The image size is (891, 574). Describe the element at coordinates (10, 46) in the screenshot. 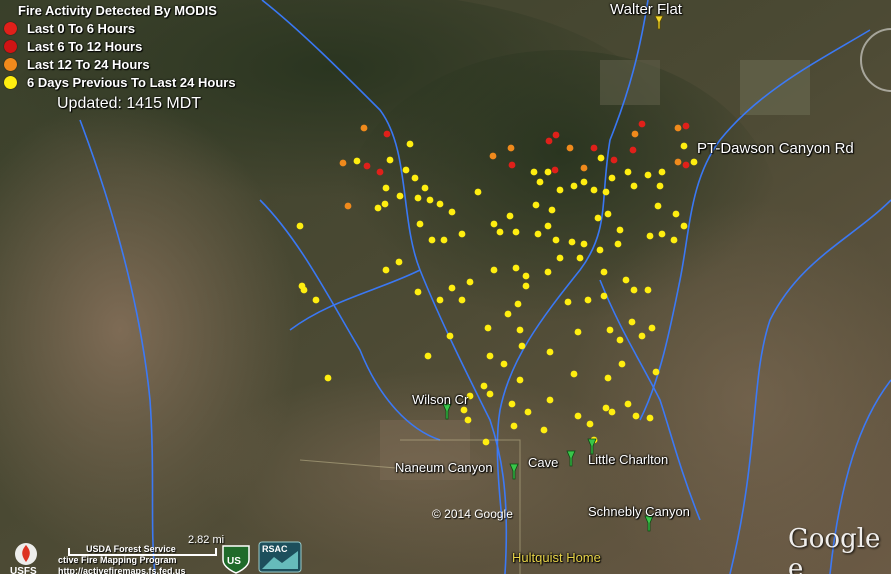

I see `red-dot-icon` at that location.